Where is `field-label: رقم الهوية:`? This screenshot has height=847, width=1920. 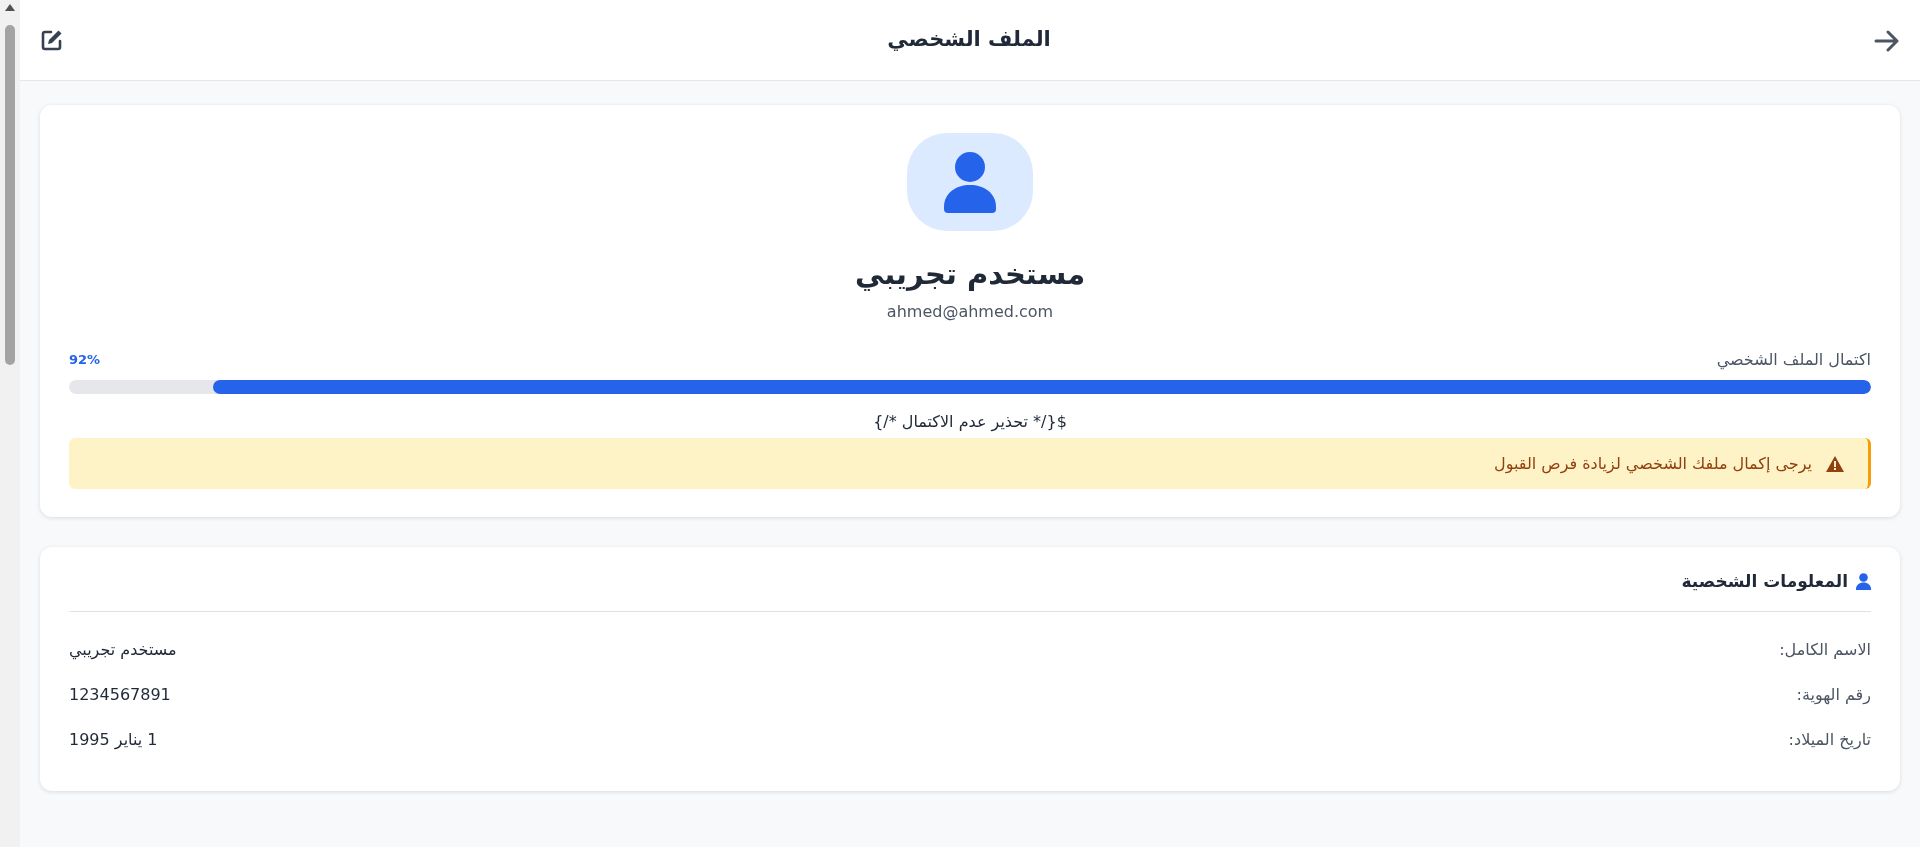
field-label: رقم الهوية: is located at coordinates (1833, 695).